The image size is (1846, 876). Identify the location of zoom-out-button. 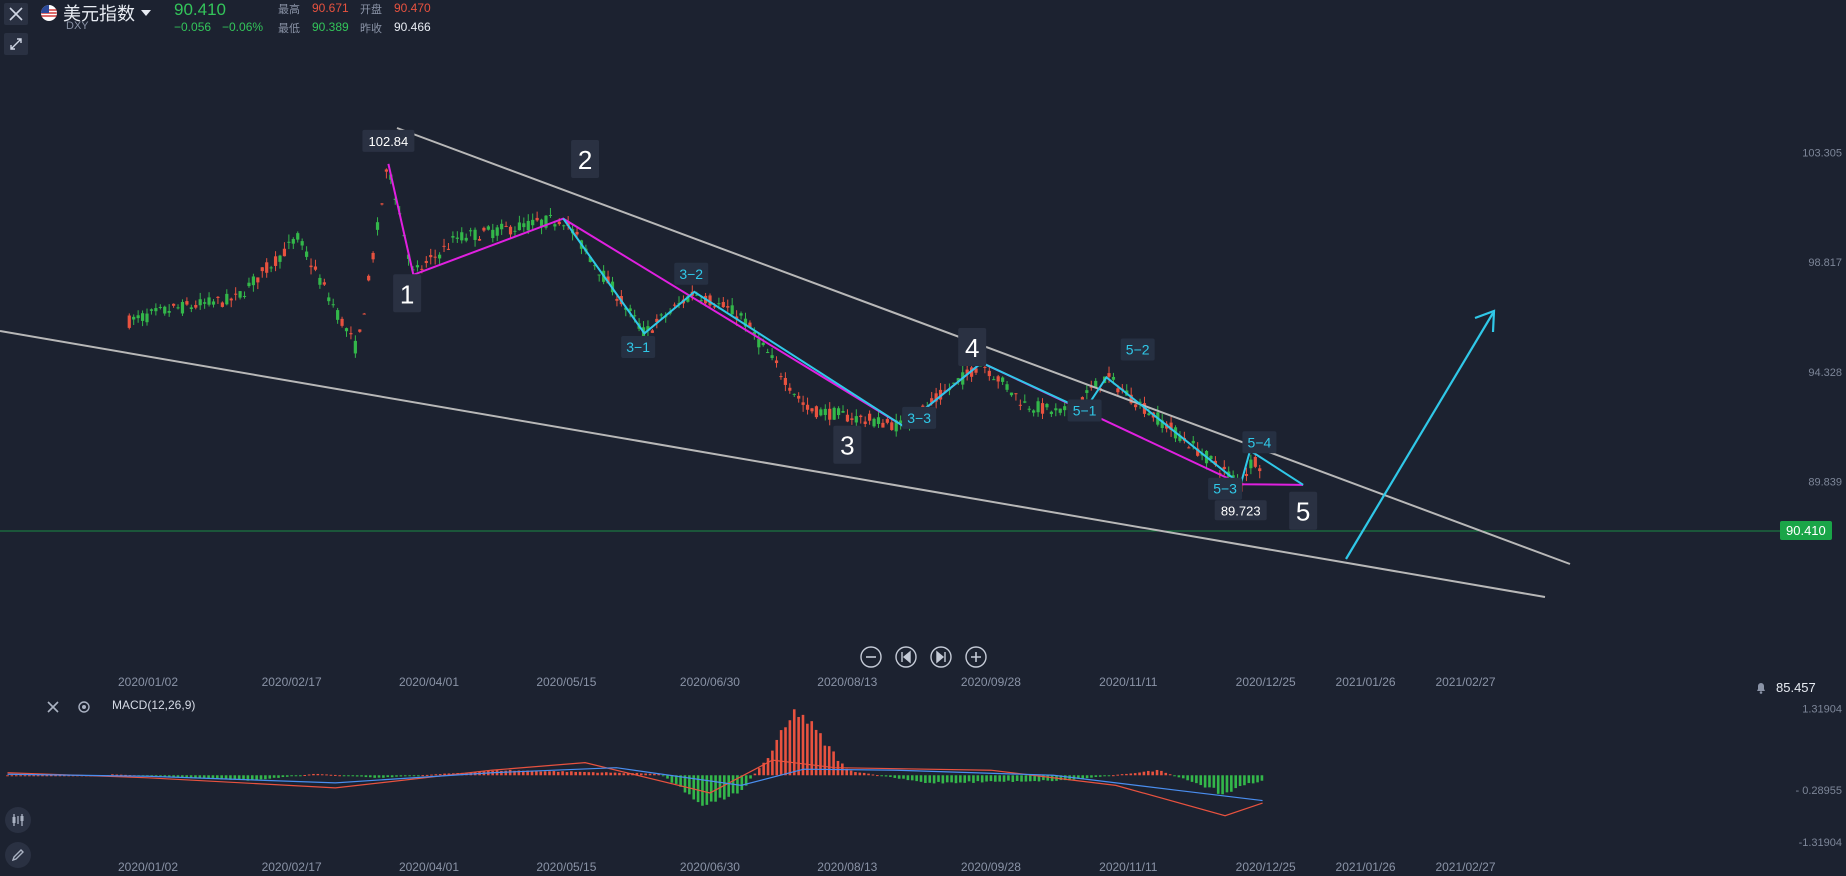
(871, 657).